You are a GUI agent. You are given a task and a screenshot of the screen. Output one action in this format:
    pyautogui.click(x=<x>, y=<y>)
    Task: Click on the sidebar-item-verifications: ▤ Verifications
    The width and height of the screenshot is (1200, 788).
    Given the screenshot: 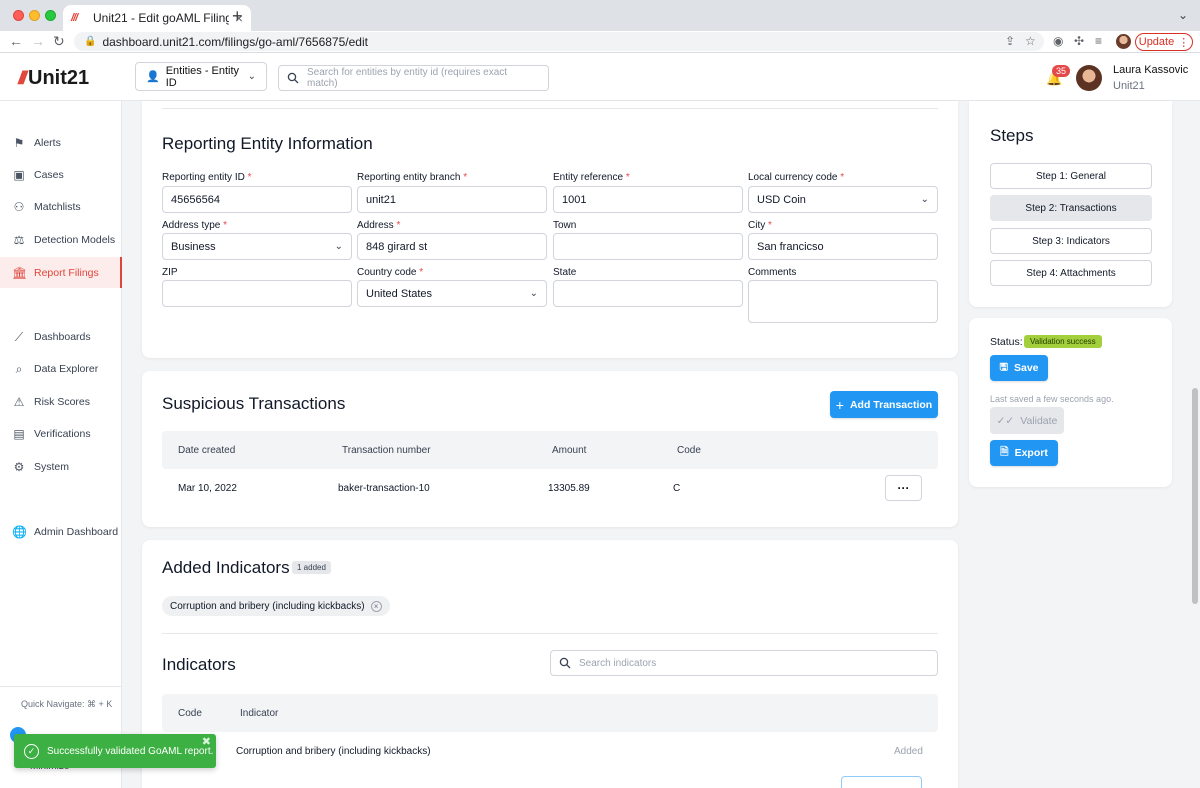 What is the action you would take?
    pyautogui.click(x=61, y=434)
    